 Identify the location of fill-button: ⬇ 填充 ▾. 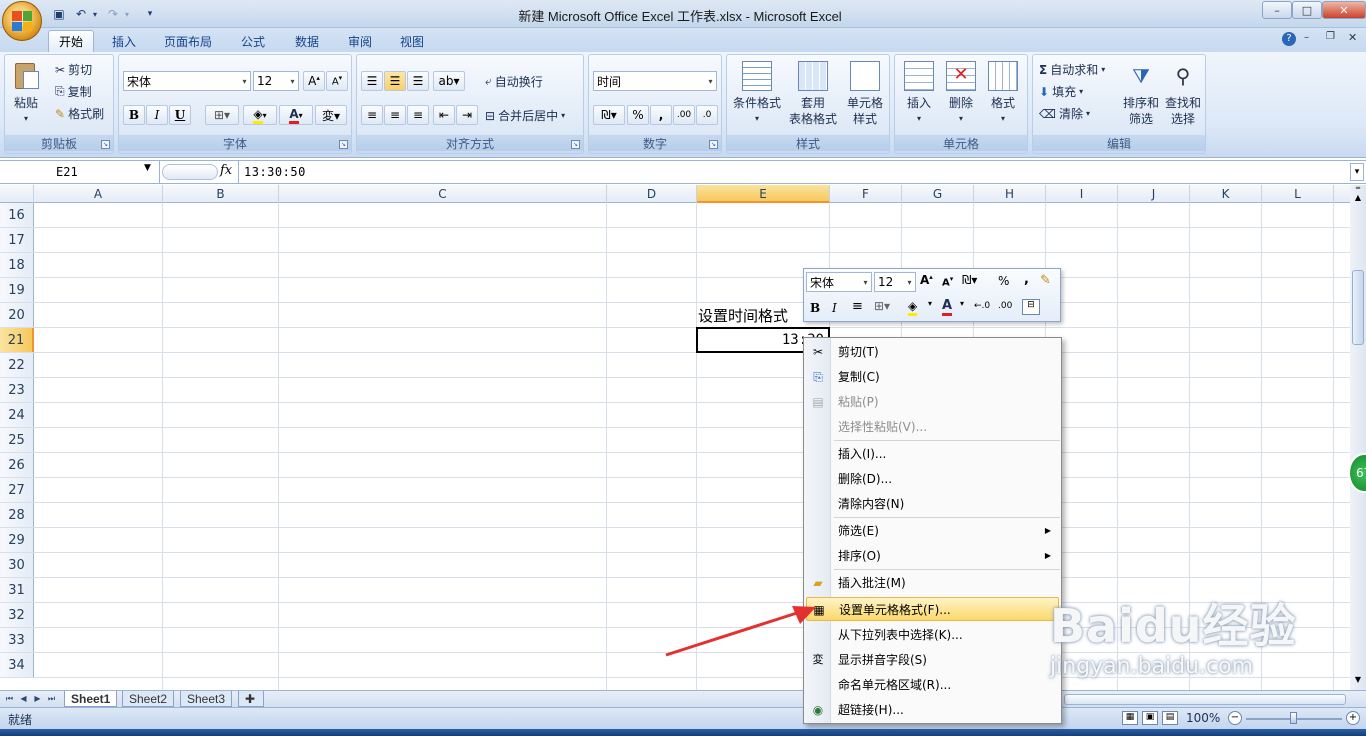
(1061, 91).